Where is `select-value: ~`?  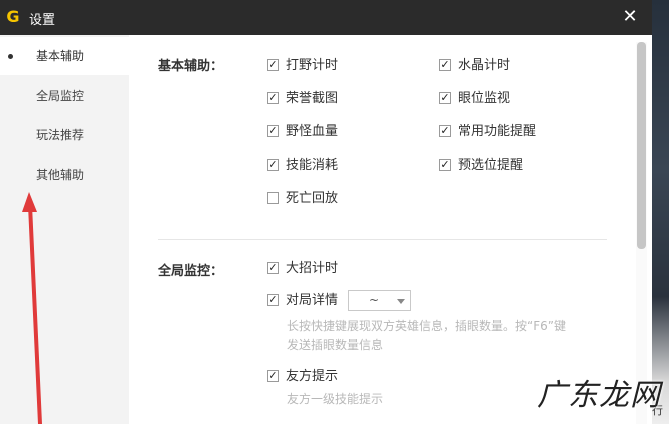 select-value: ~ is located at coordinates (374, 300).